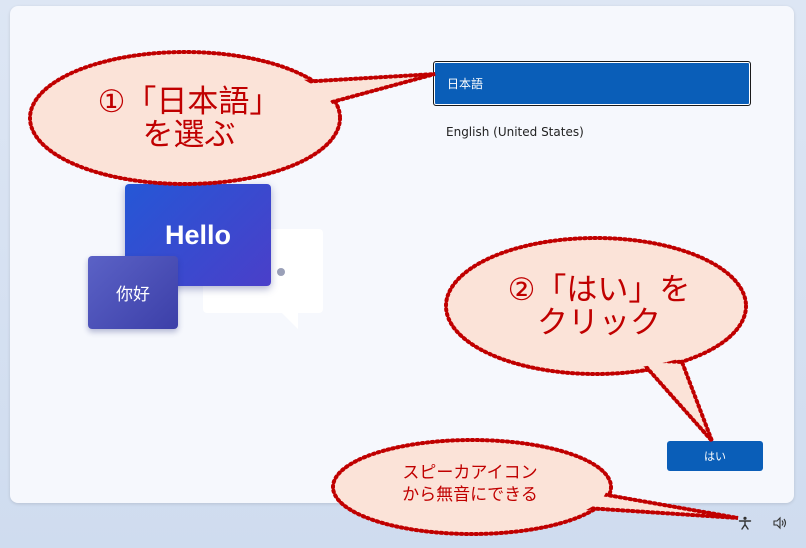 This screenshot has width=806, height=548. What do you see at coordinates (599, 290) in the screenshot?
I see `callout-line: ②「はい」を` at bounding box center [599, 290].